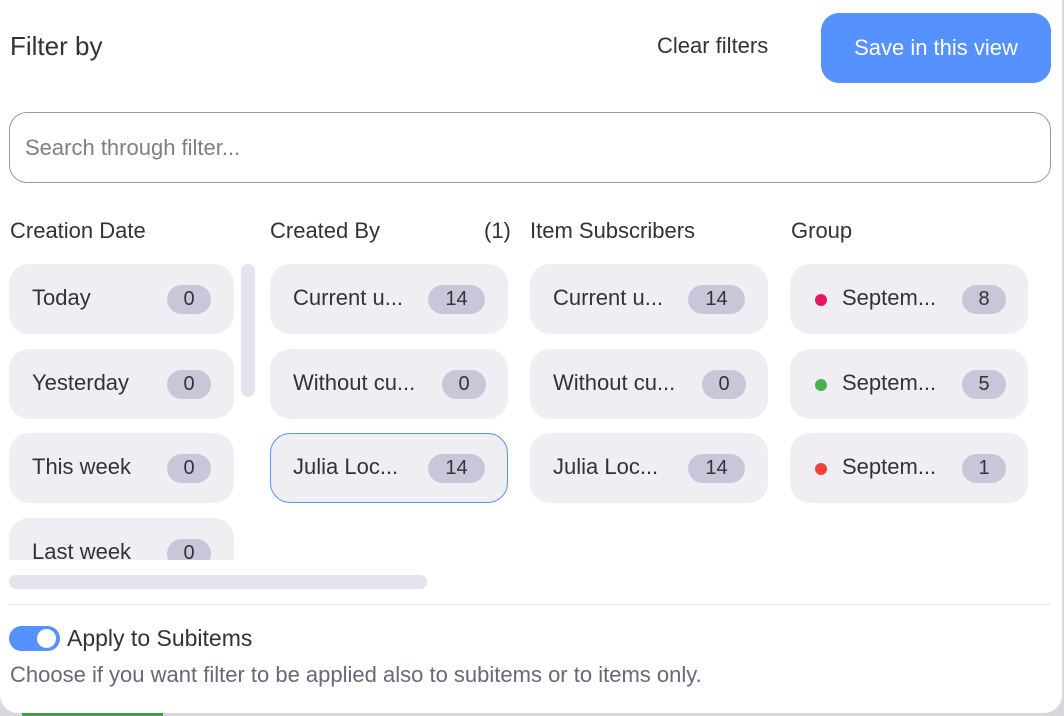 The width and height of the screenshot is (1064, 716). Describe the element at coordinates (984, 468) in the screenshot. I see `option-count-badge: 1` at that location.